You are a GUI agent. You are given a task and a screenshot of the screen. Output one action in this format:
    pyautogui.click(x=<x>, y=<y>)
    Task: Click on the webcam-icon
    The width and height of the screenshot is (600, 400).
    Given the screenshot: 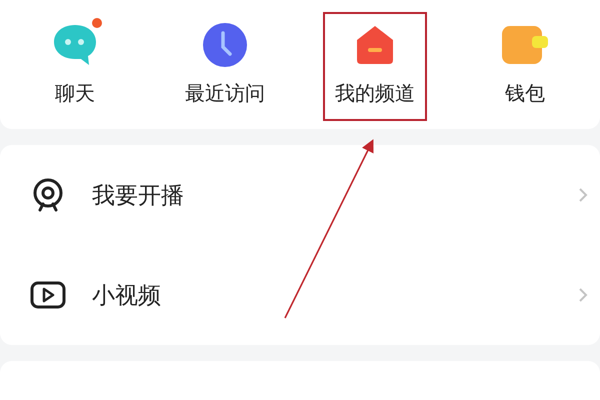 What is the action you would take?
    pyautogui.click(x=48, y=195)
    